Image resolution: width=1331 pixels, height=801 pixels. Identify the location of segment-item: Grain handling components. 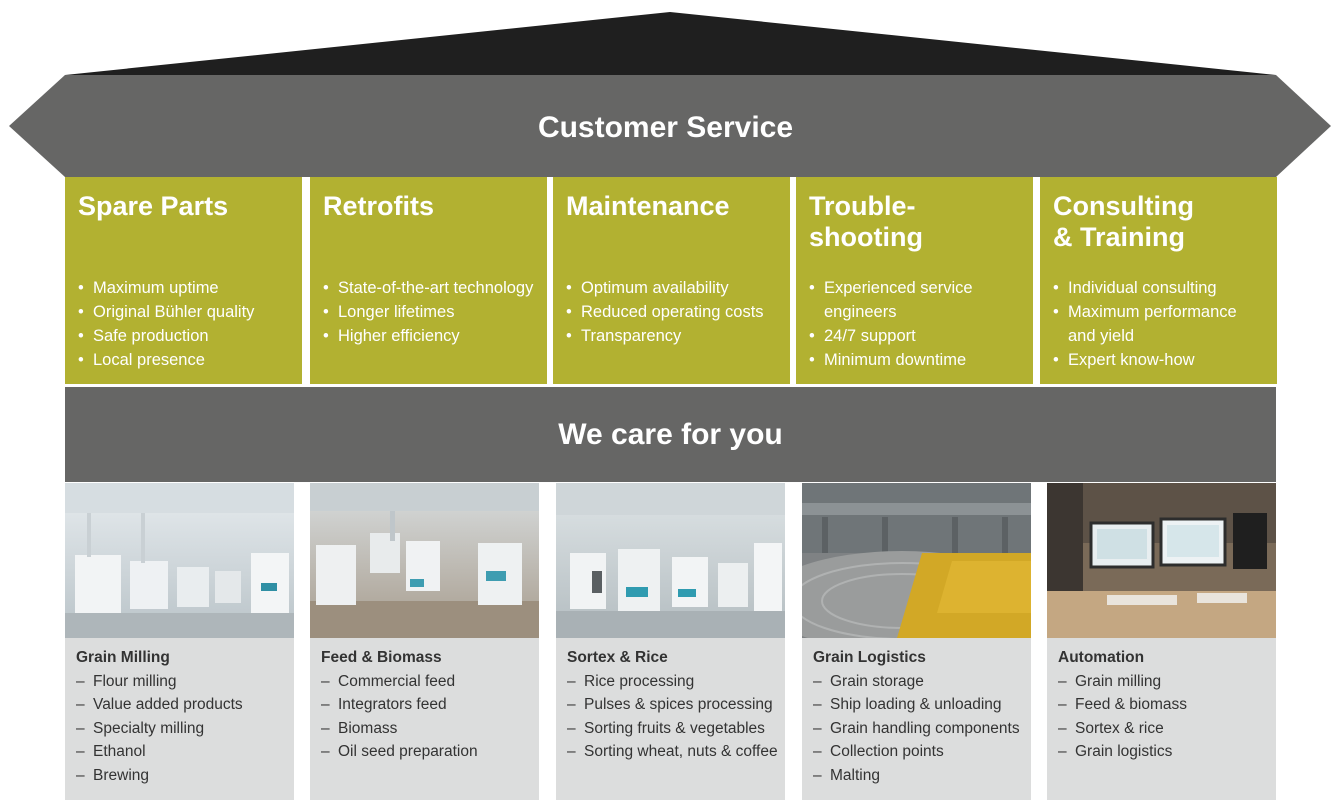
(920, 729).